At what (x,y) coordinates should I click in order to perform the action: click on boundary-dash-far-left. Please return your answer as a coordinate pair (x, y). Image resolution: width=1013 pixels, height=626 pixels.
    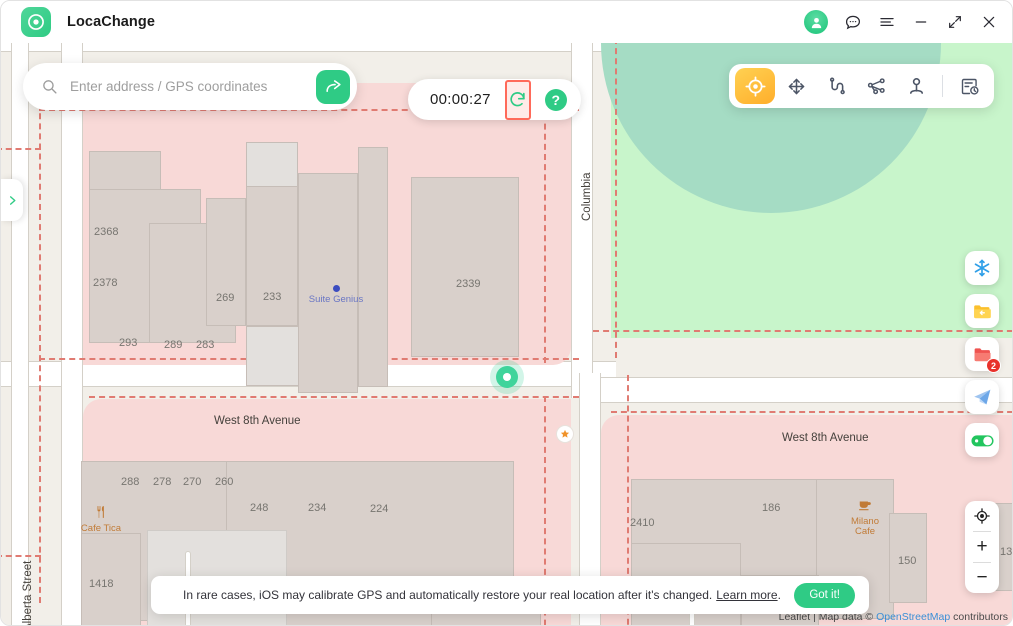
    Looking at the image, I should click on (21, 149).